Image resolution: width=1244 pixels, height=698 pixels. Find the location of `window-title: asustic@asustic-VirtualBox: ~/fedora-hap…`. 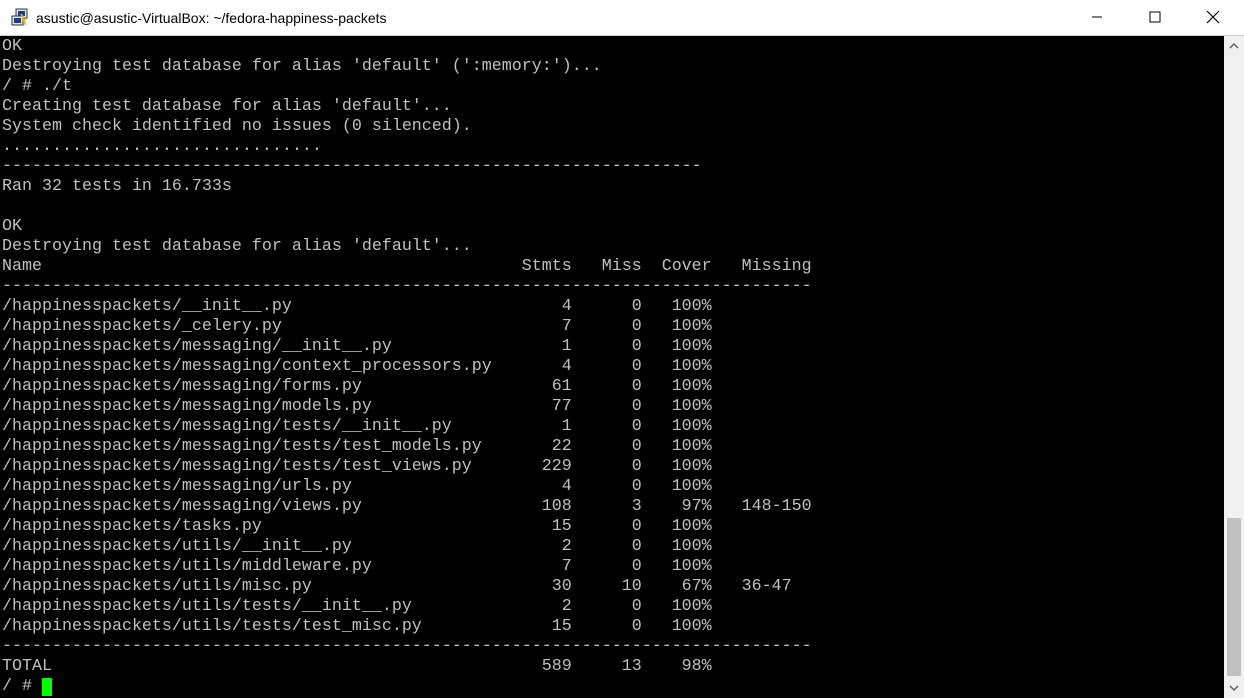

window-title: asustic@asustic-VirtualBox: ~/fedora-hap… is located at coordinates (211, 18).